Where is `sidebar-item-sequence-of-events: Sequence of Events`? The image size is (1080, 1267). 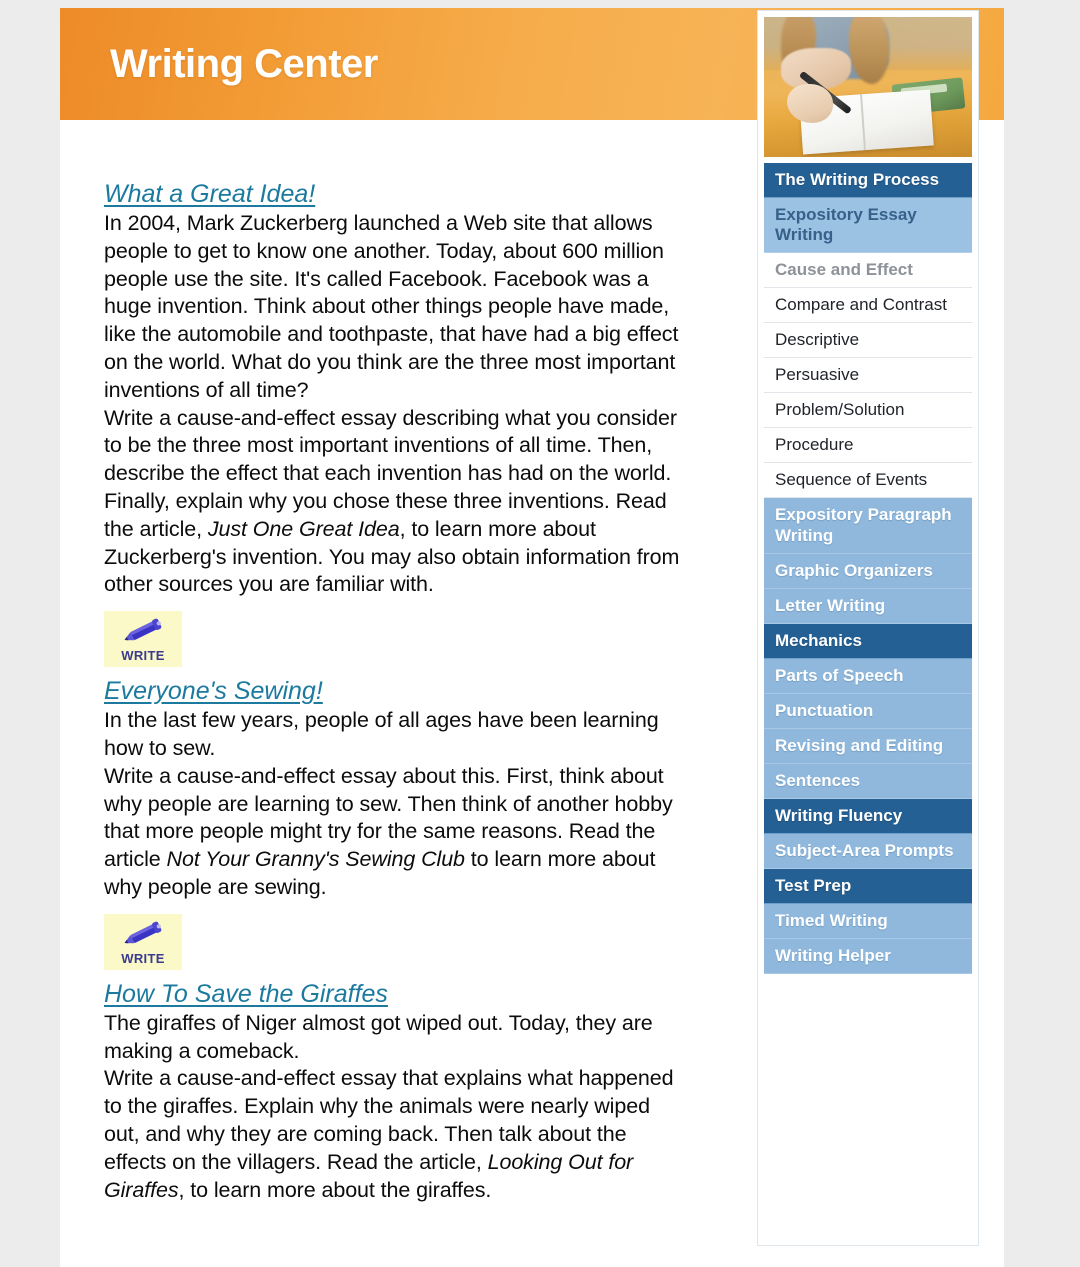 sidebar-item-sequence-of-events: Sequence of Events is located at coordinates (868, 481).